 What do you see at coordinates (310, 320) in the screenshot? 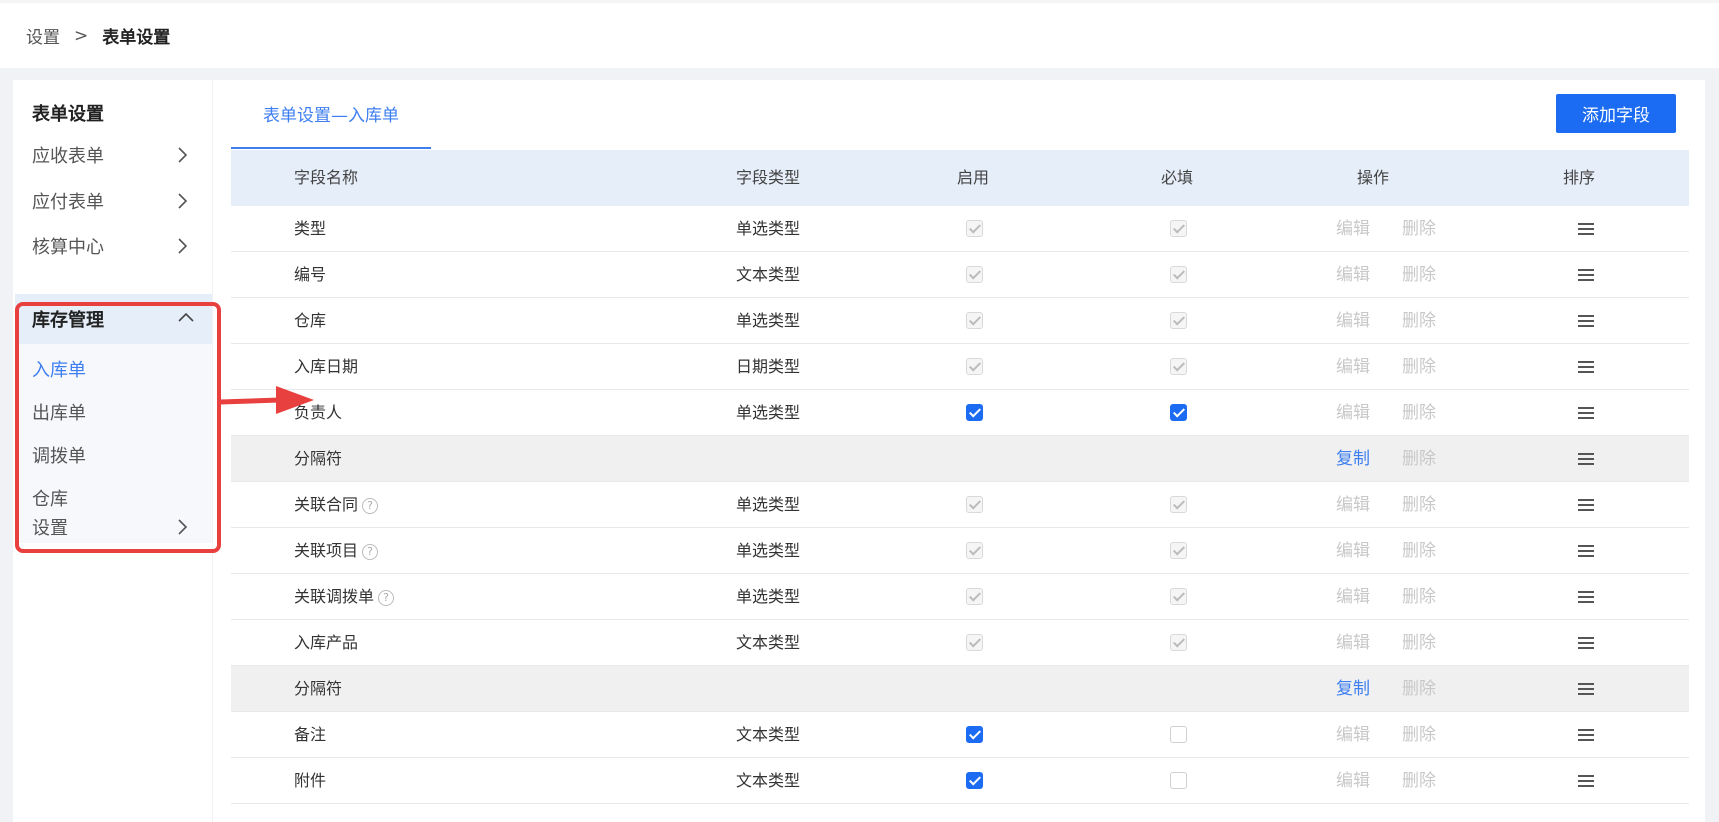
I see `field-name: 仓库` at bounding box center [310, 320].